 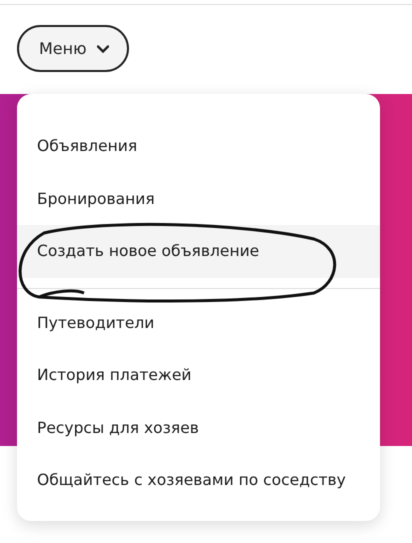 I want to click on menu-item: Путеводители, so click(x=198, y=322).